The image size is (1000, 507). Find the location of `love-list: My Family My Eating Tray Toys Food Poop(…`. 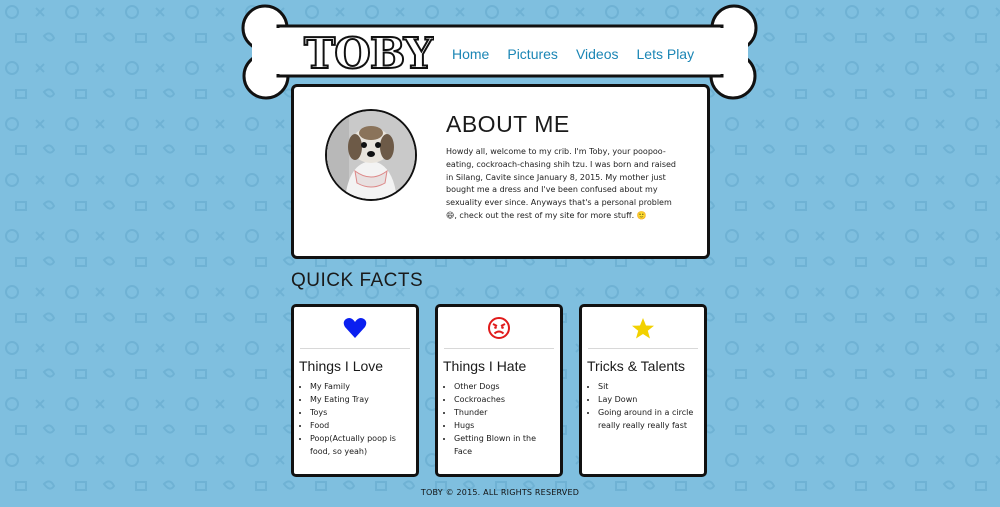

love-list: My Family My Eating Tray Toys Food Poop(… is located at coordinates (355, 419).